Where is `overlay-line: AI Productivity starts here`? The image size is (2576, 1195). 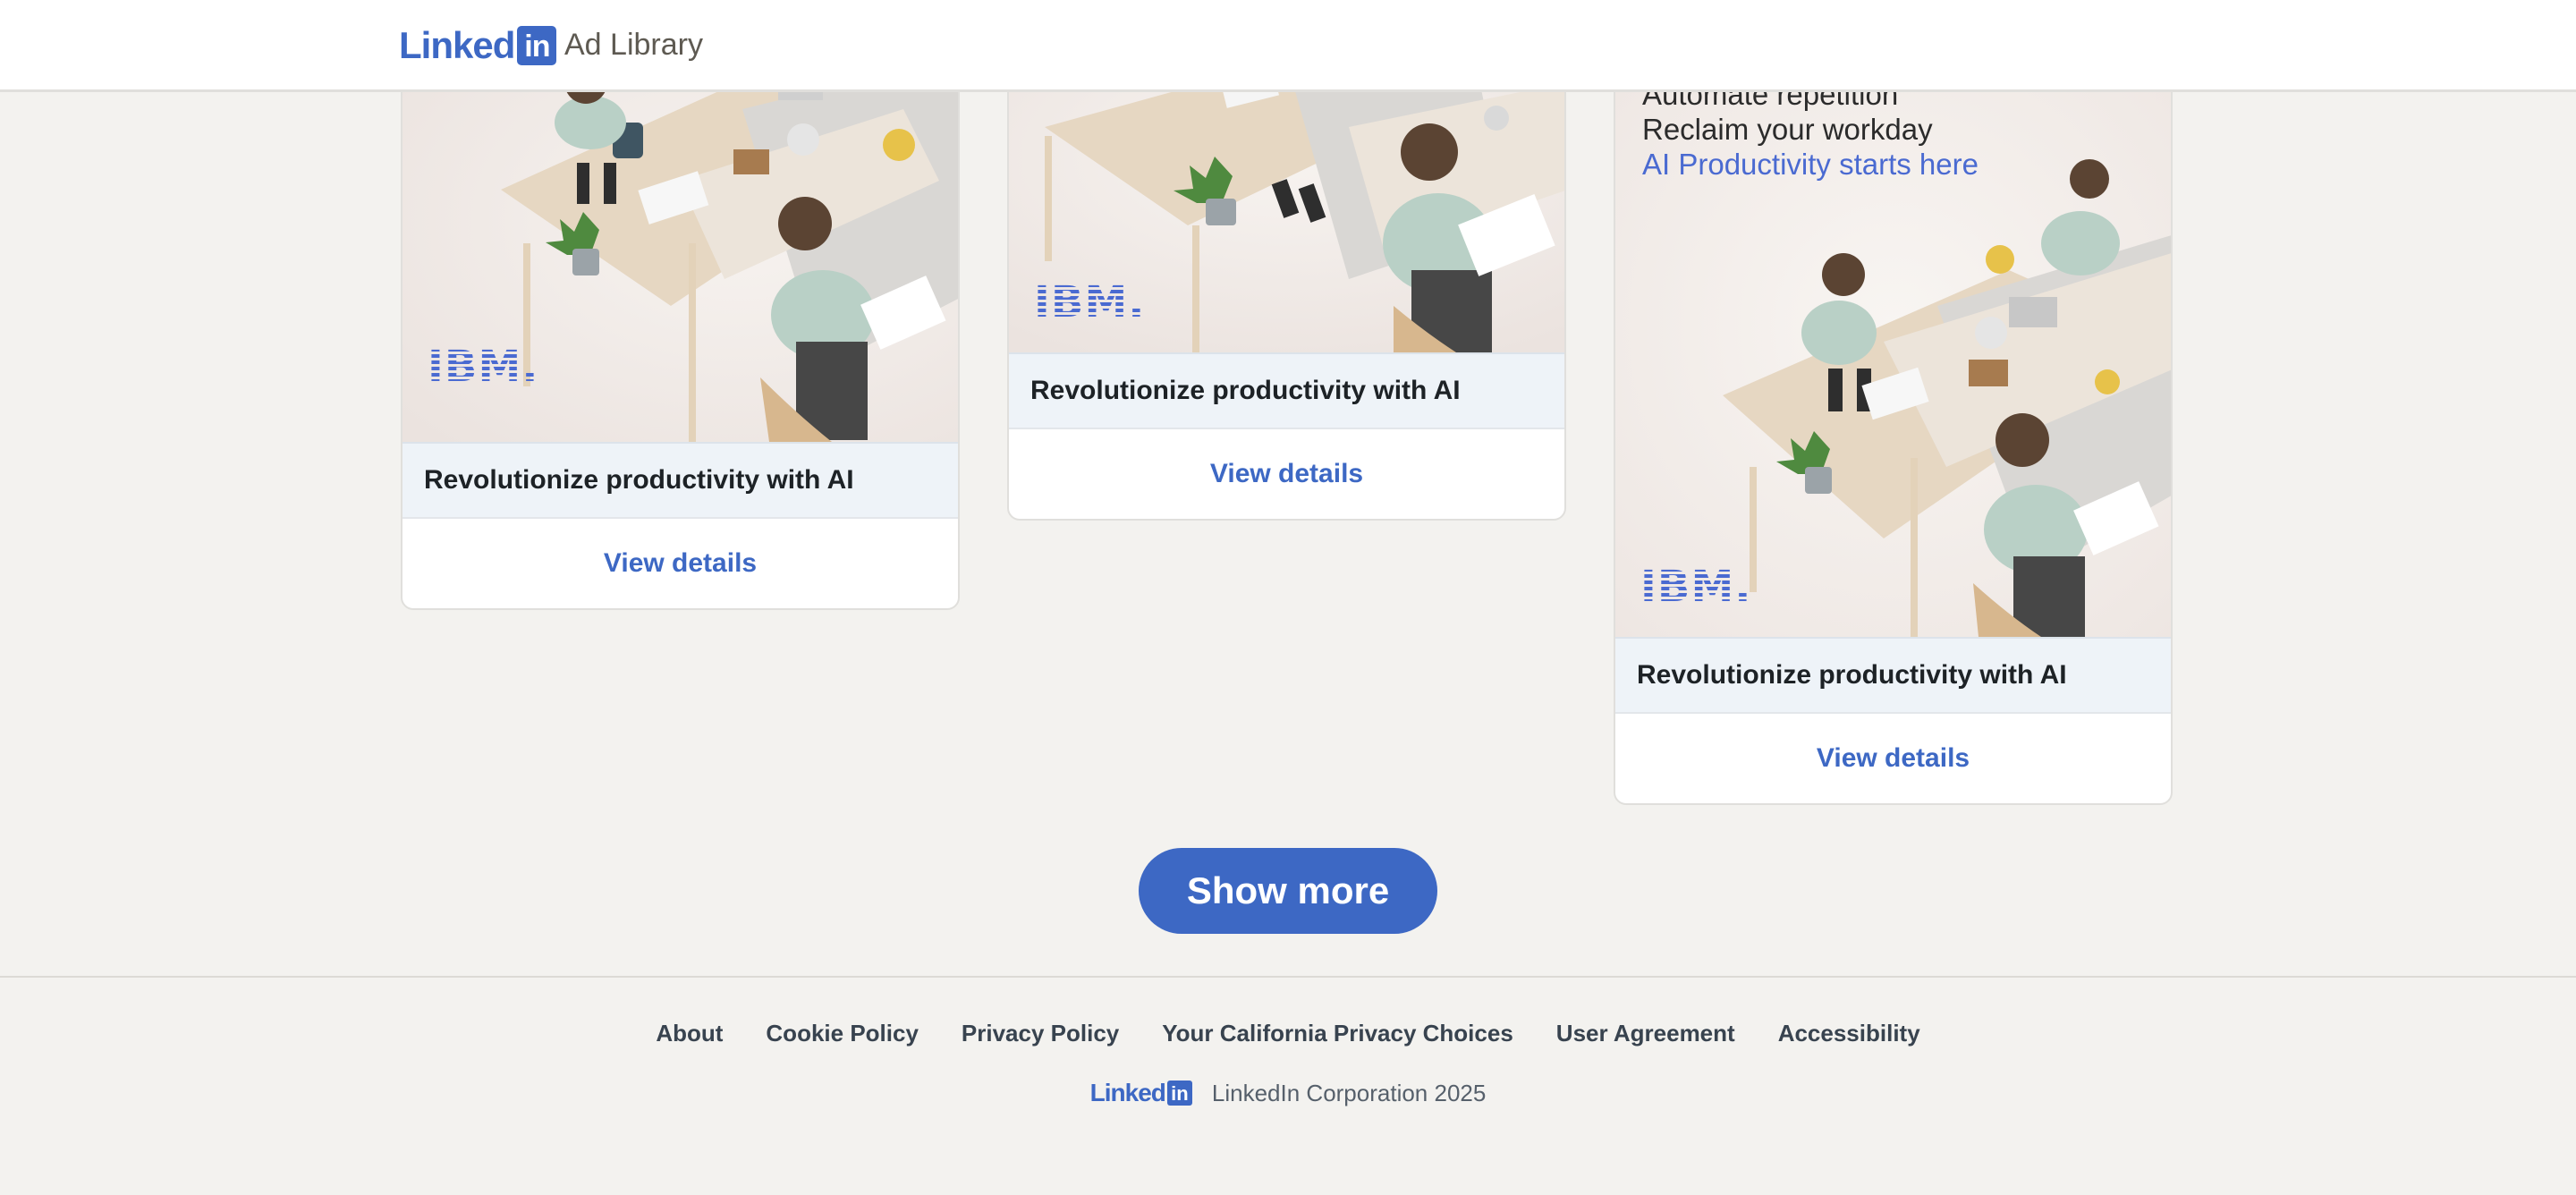 overlay-line: AI Productivity starts here is located at coordinates (1810, 164).